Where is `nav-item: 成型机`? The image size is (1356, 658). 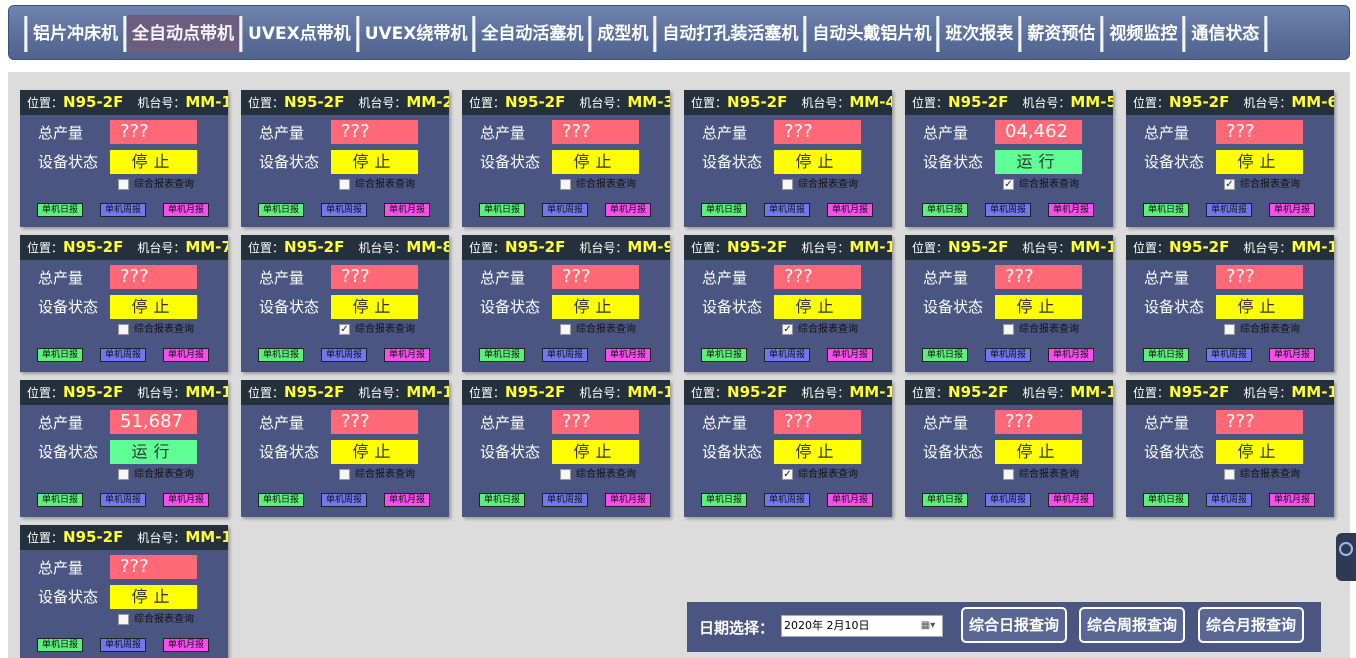
nav-item: 成型机 is located at coordinates (622, 34).